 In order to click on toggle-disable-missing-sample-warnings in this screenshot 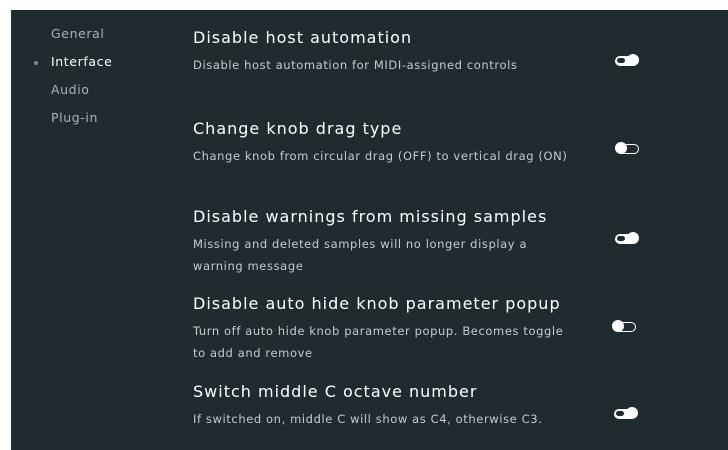, I will do `click(627, 238)`.